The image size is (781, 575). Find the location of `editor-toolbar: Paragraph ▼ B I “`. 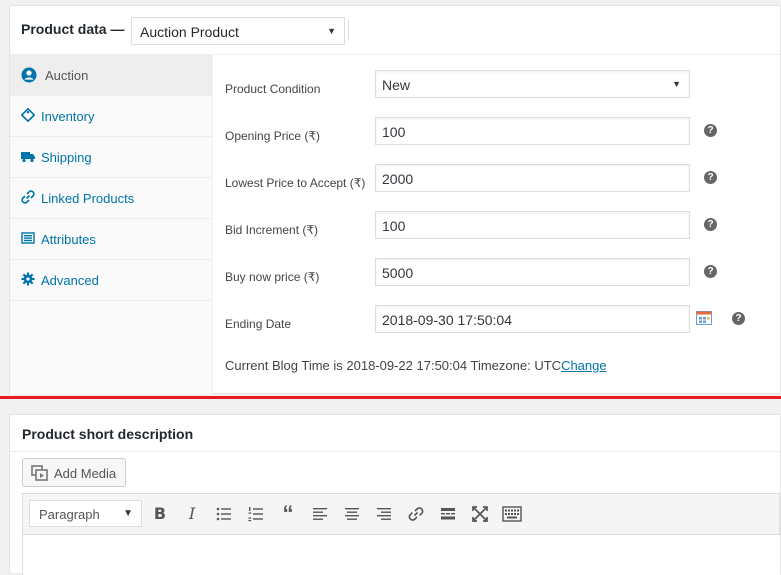

editor-toolbar: Paragraph ▼ B I “ is located at coordinates (401, 514).